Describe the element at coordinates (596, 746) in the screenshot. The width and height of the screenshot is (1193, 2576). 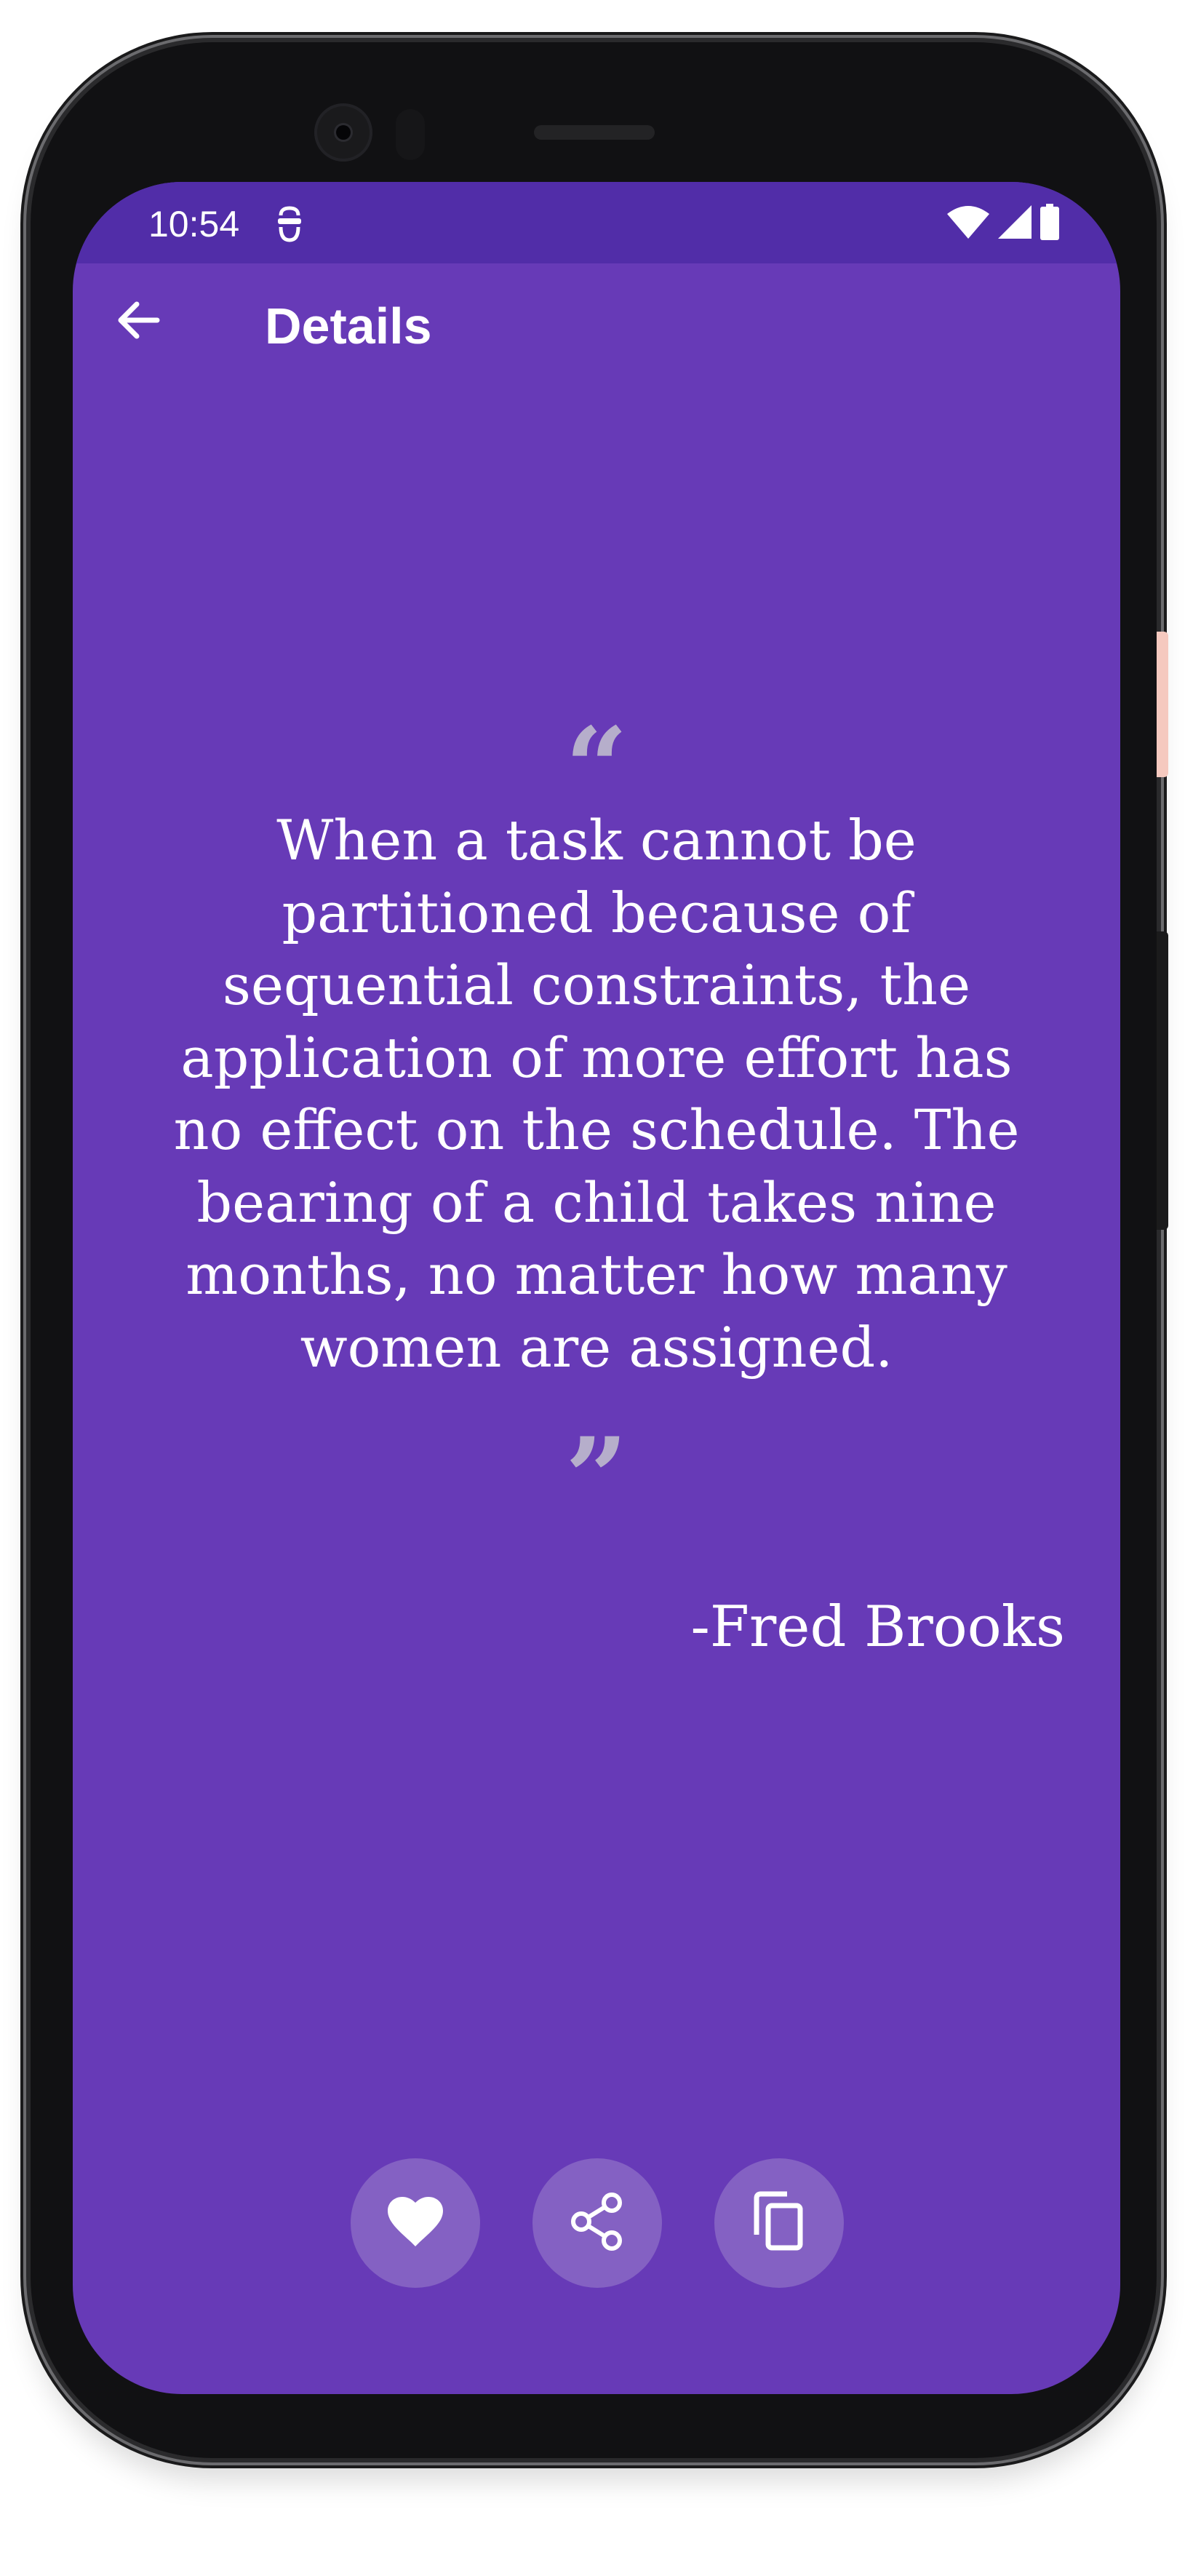
I see `open-quote-mark: “` at that location.